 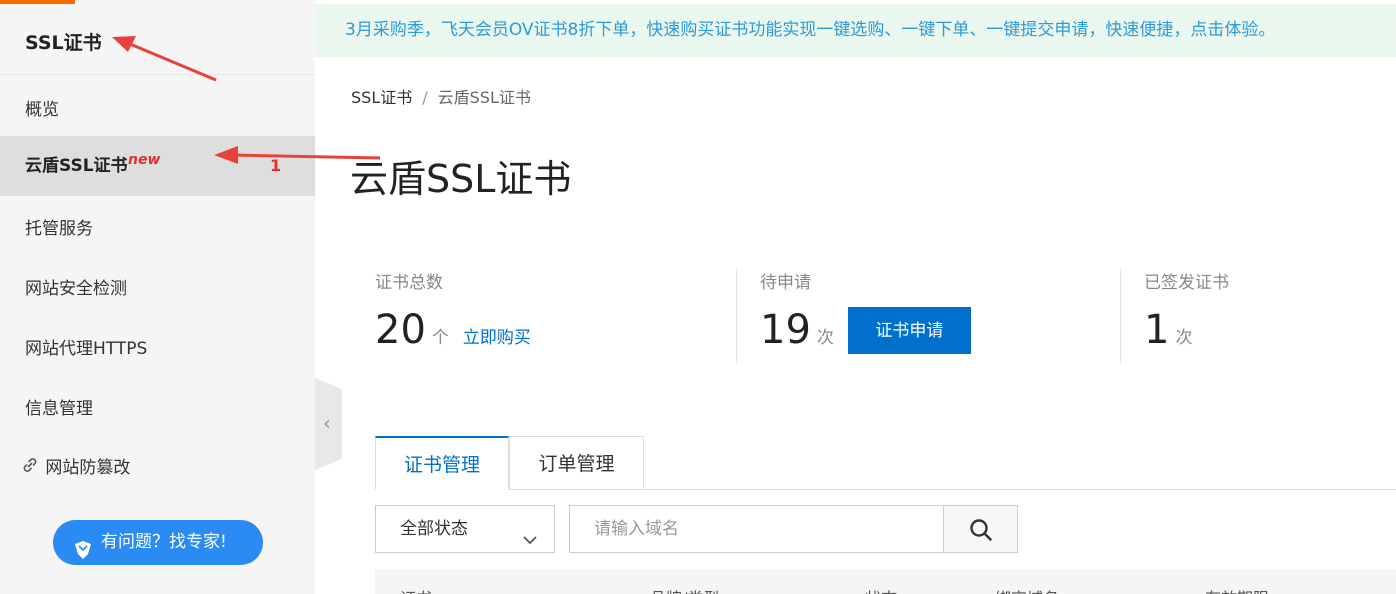 I want to click on stat-value: 19, so click(x=785, y=330).